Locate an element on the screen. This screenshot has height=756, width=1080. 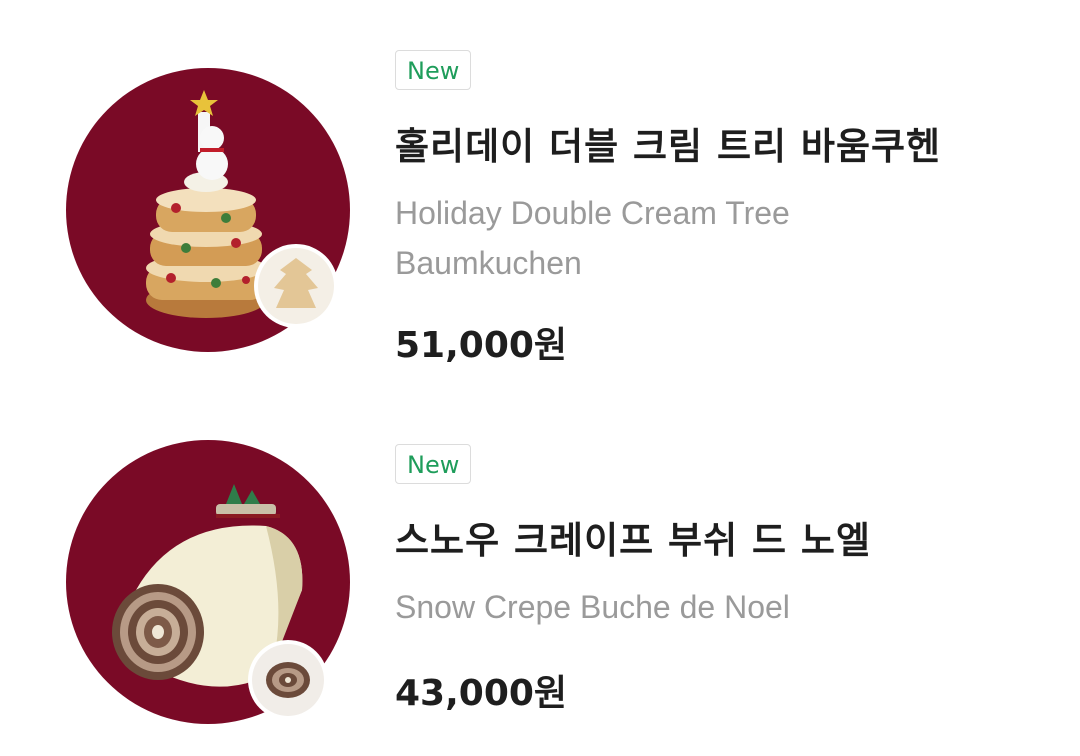
crepe-log-cake-icon is located at coordinates (208, 582).